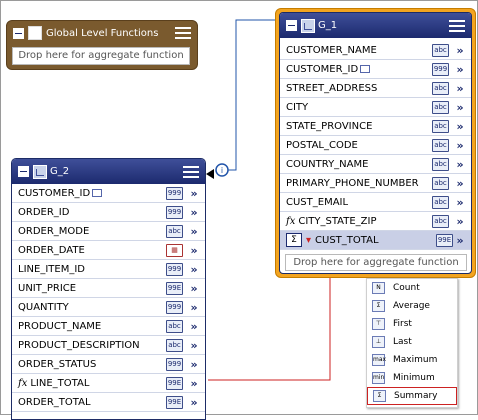  What do you see at coordinates (375, 107) in the screenshot?
I see `field-row: CITY abc »` at bounding box center [375, 107].